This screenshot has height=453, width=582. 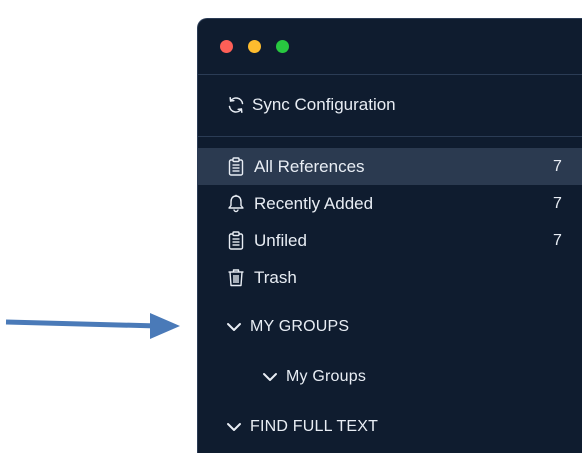 I want to click on library-item-label: All References, so click(x=309, y=166).